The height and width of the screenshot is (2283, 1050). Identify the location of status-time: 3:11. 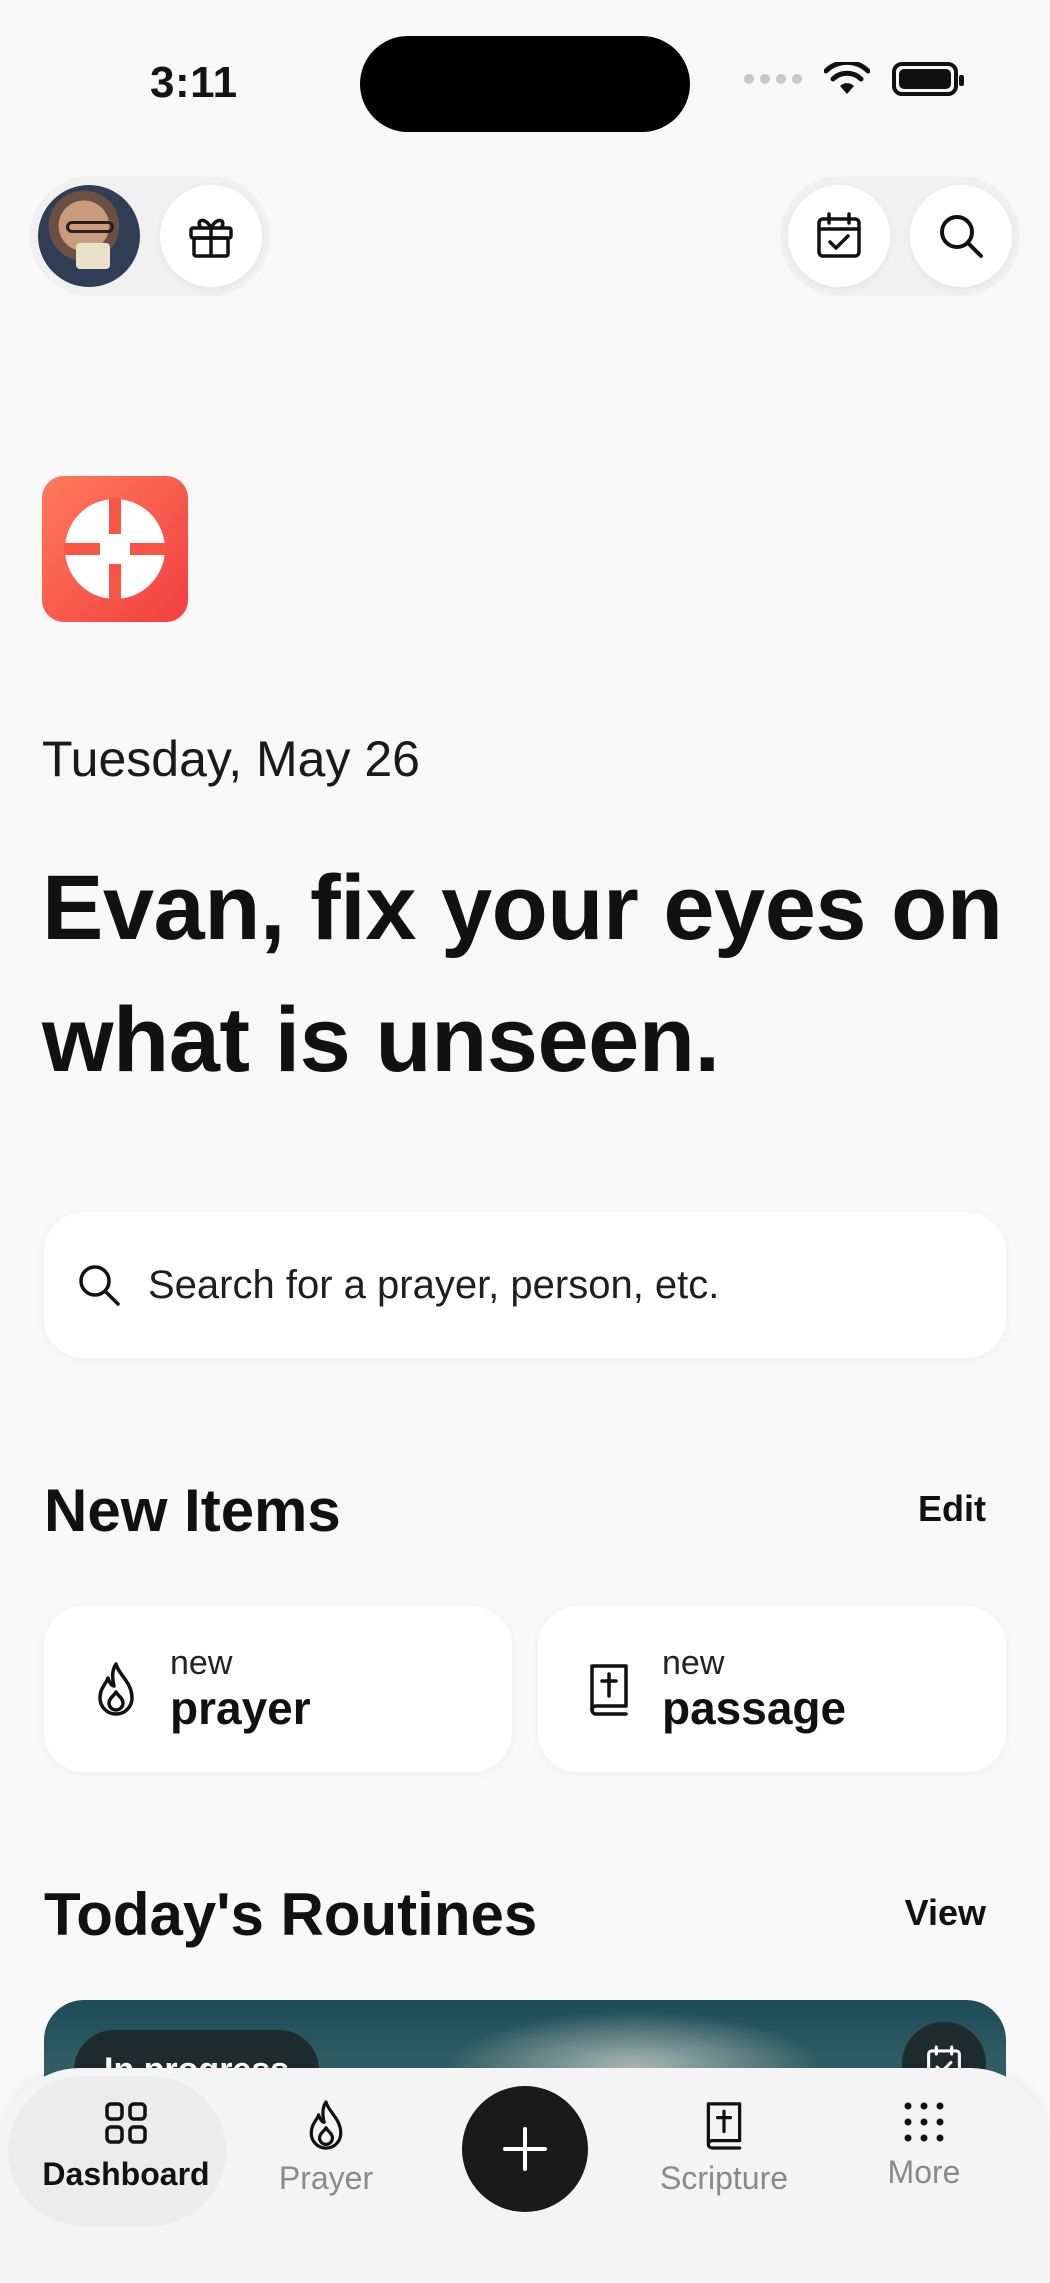
(194, 82).